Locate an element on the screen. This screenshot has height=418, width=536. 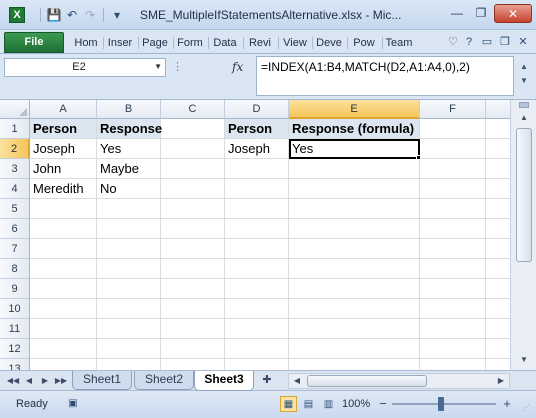
cell-e12 is located at coordinates (354, 349).